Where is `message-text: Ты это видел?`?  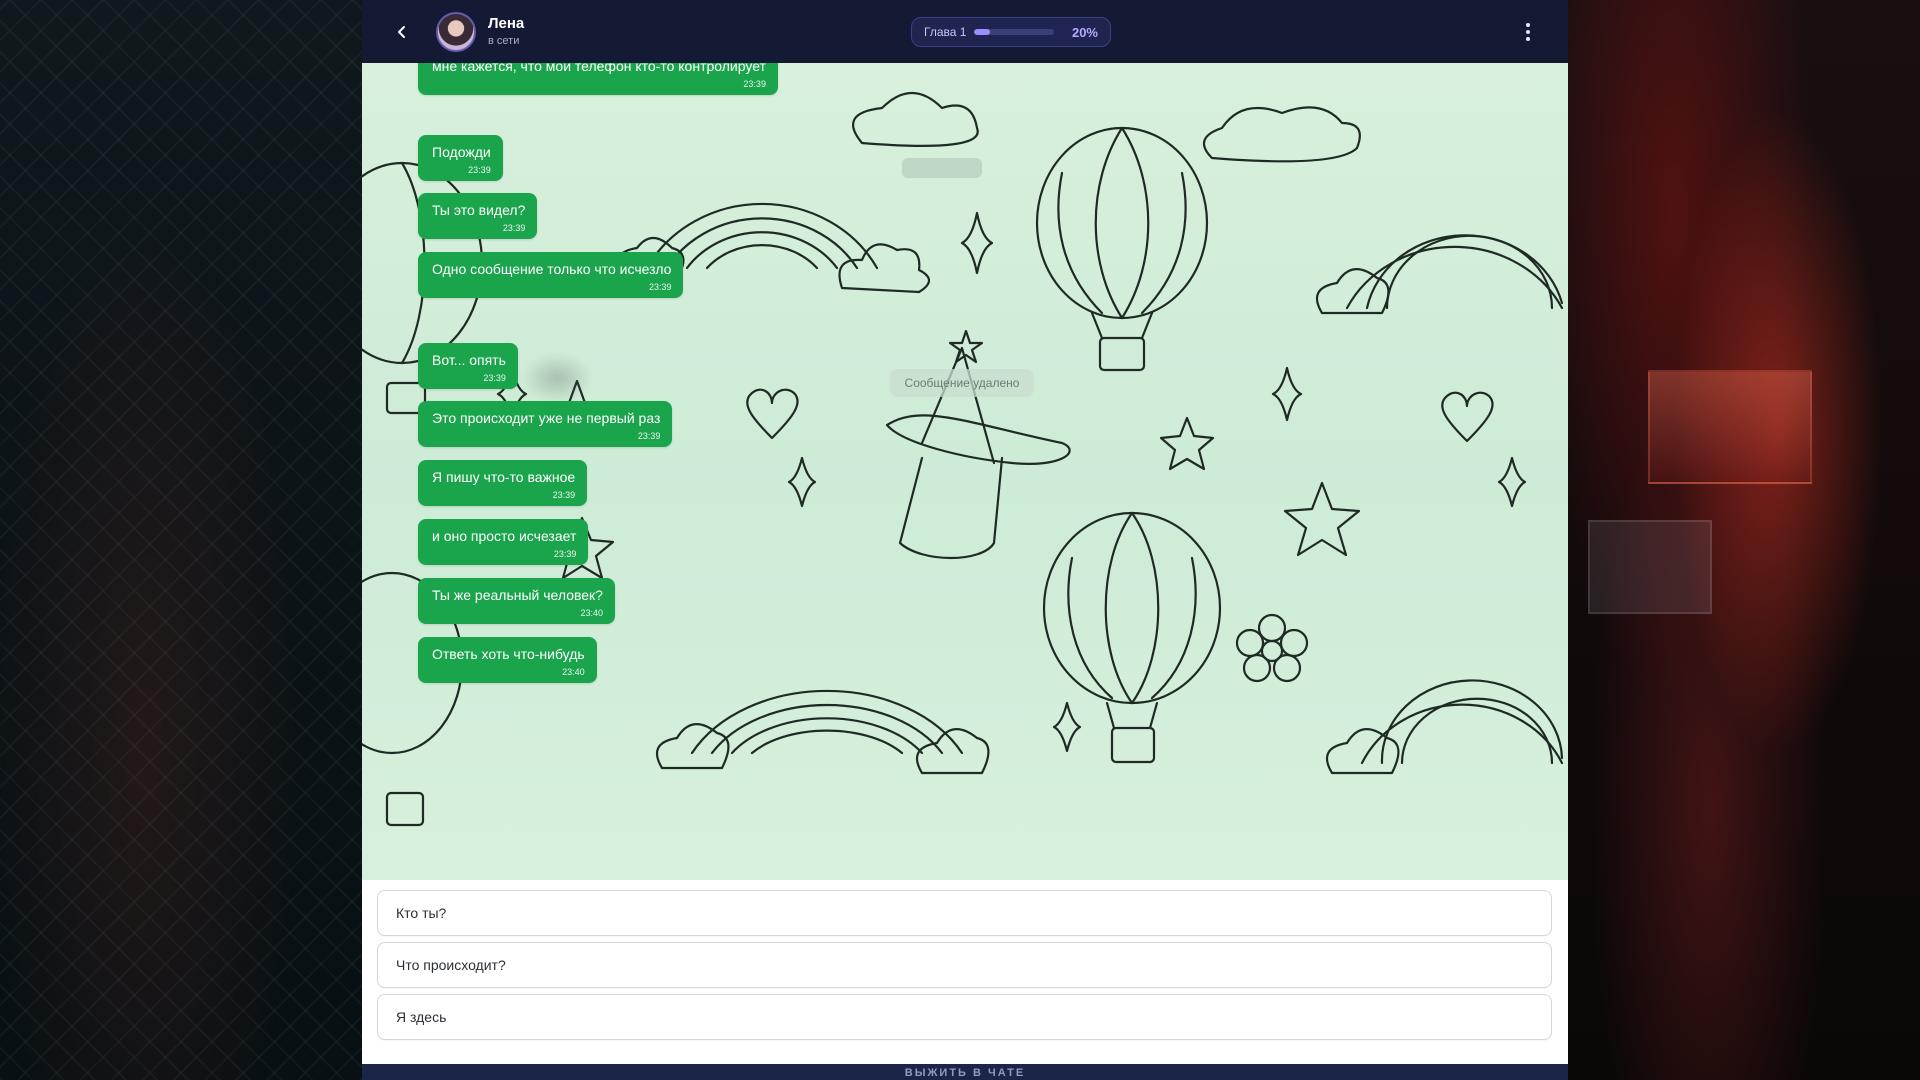 message-text: Ты это видел? is located at coordinates (479, 210).